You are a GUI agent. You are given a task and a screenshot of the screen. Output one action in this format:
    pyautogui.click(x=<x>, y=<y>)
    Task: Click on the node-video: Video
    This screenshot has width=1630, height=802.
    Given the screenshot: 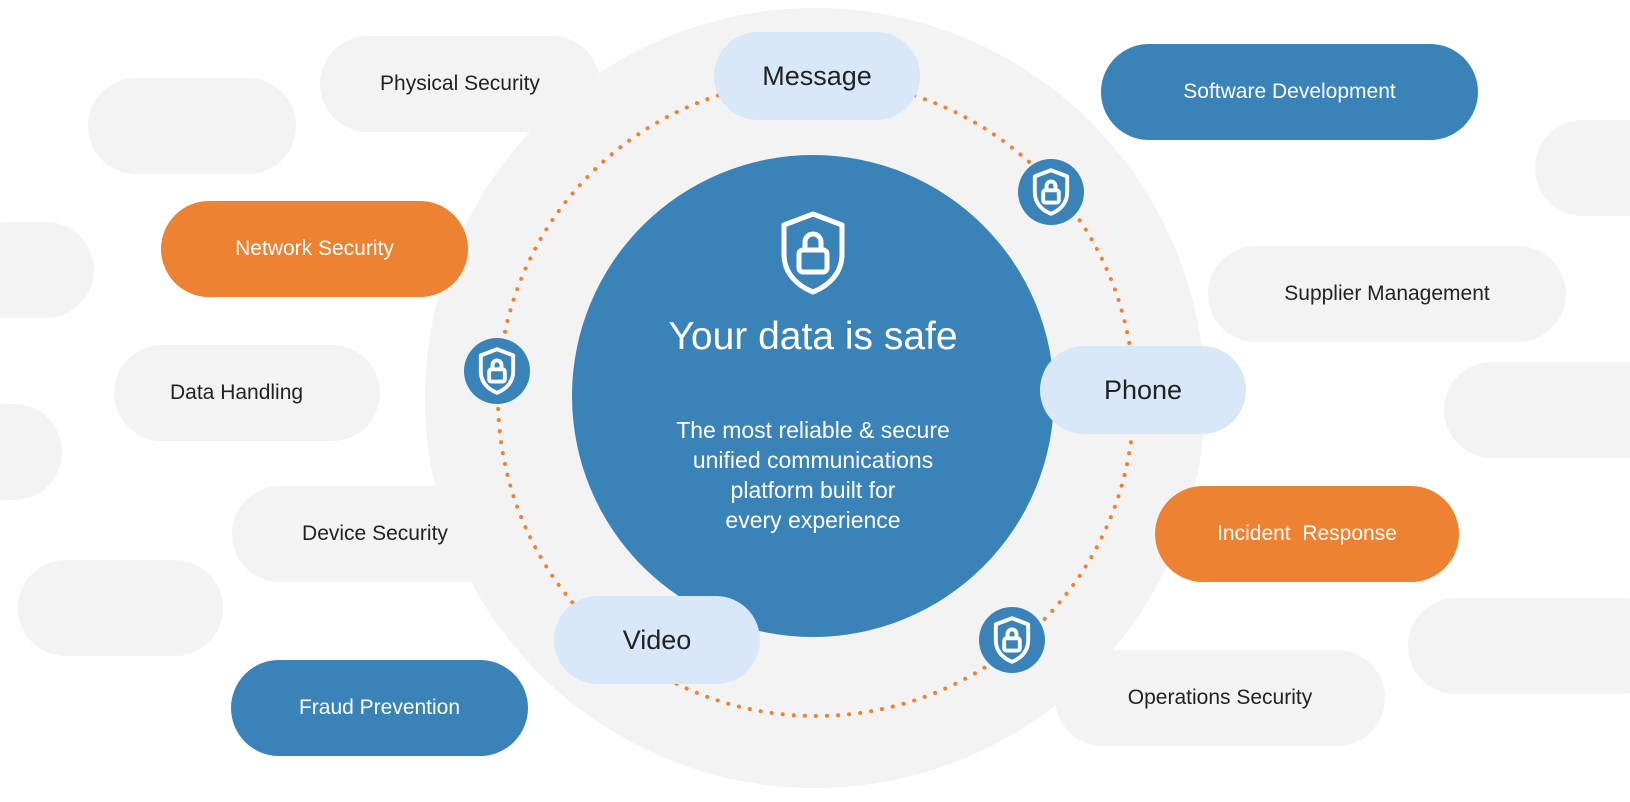 What is the action you would take?
    pyautogui.click(x=657, y=640)
    